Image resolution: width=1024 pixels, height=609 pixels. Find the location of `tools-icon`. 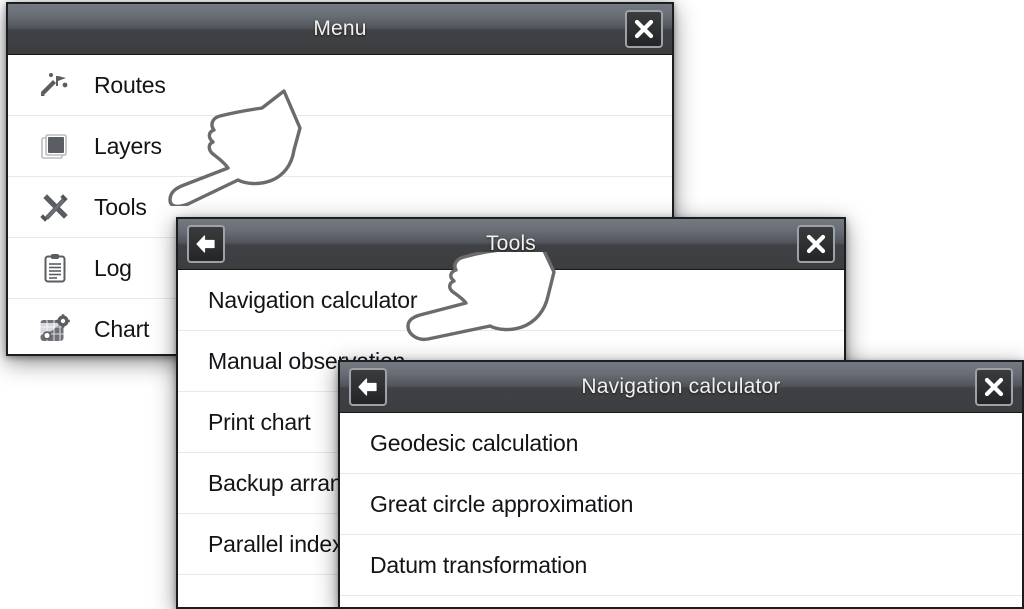

tools-icon is located at coordinates (55, 207).